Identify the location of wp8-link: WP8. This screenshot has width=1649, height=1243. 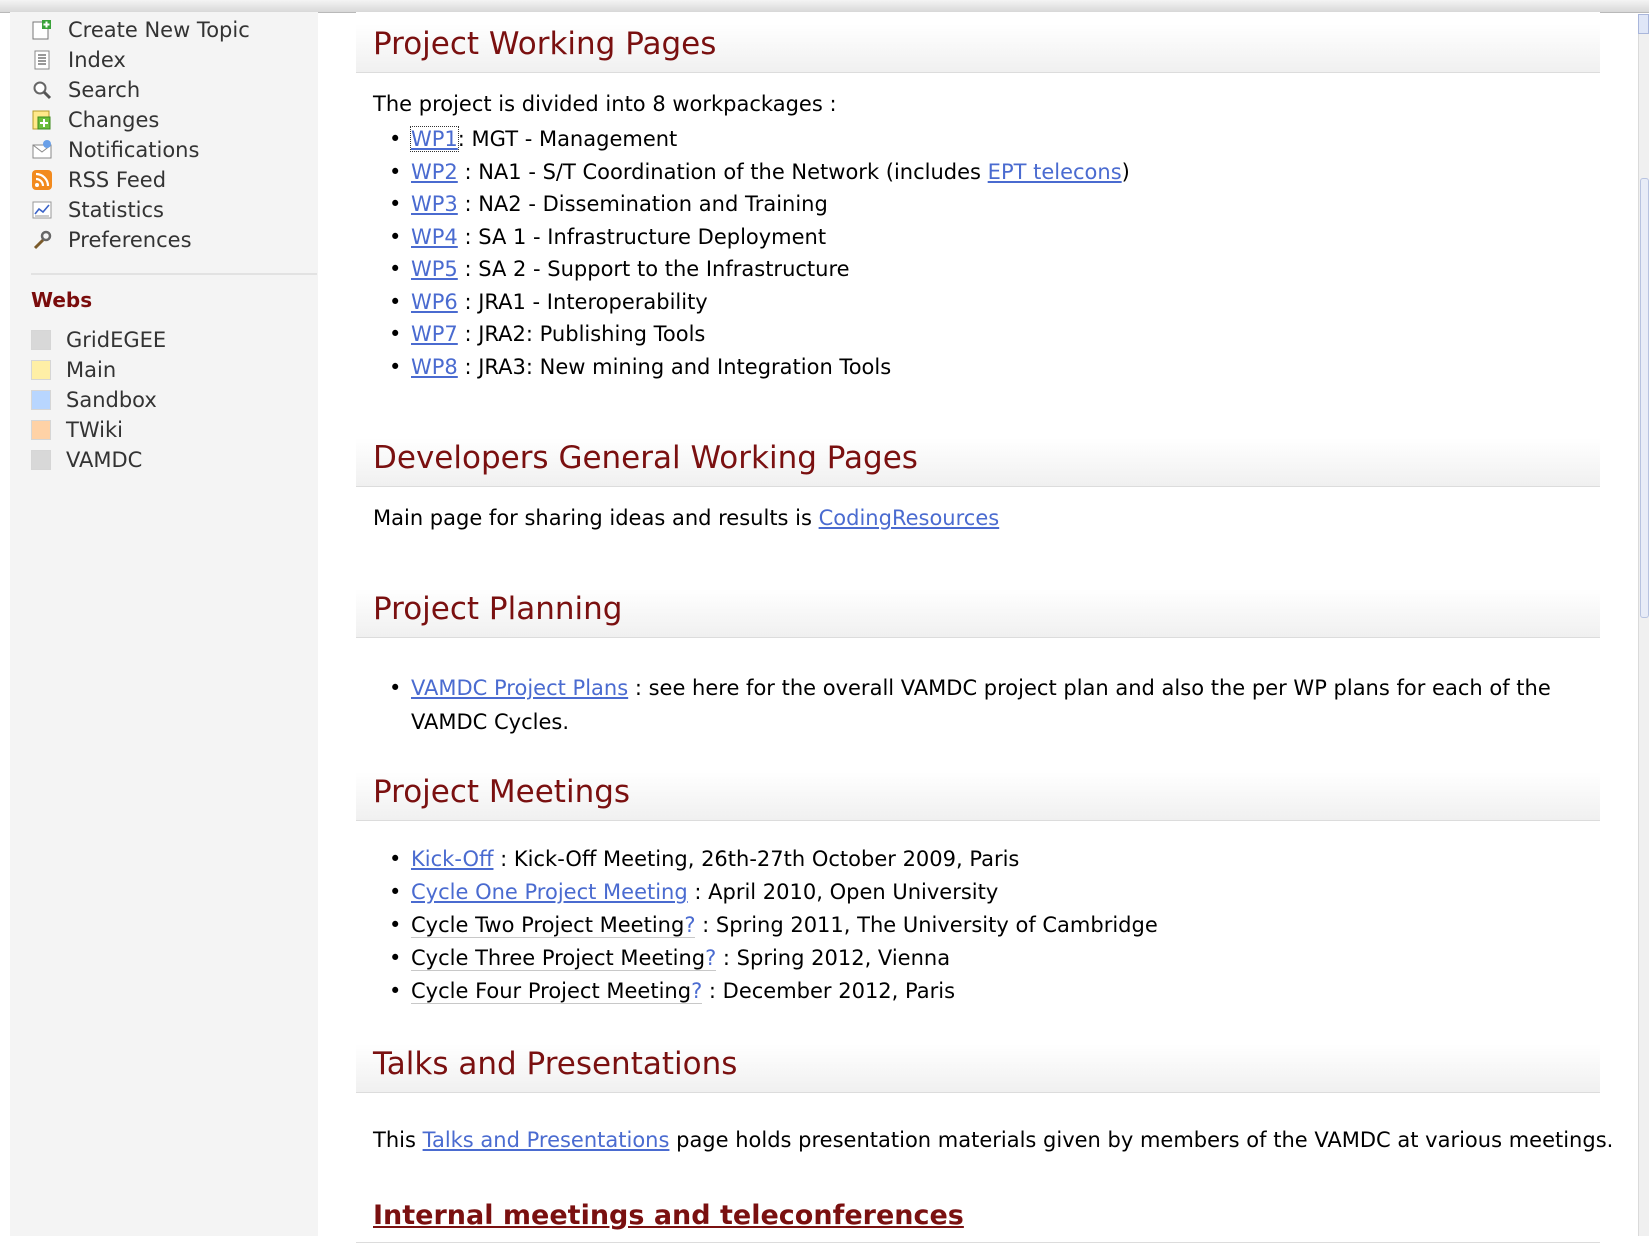
(434, 367).